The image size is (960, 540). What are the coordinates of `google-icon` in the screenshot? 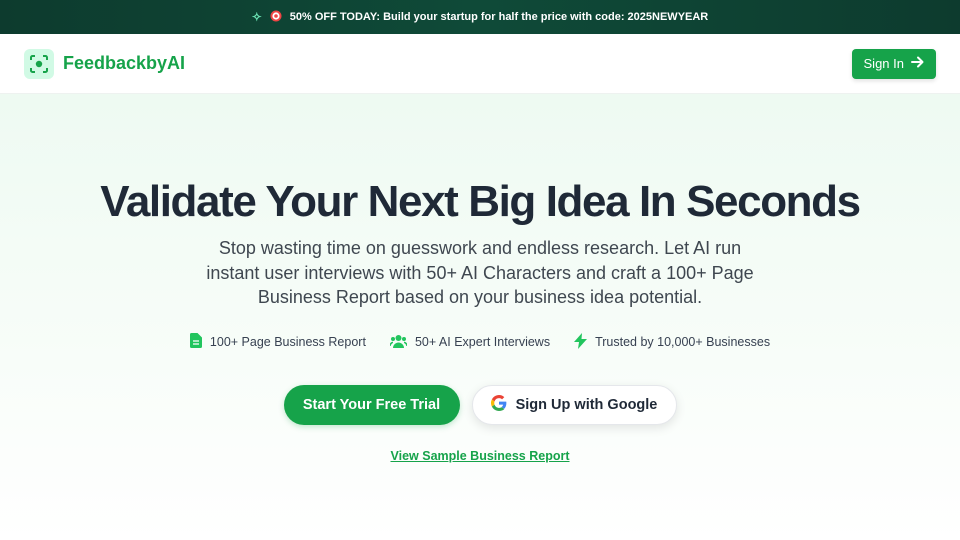 It's located at (498, 404).